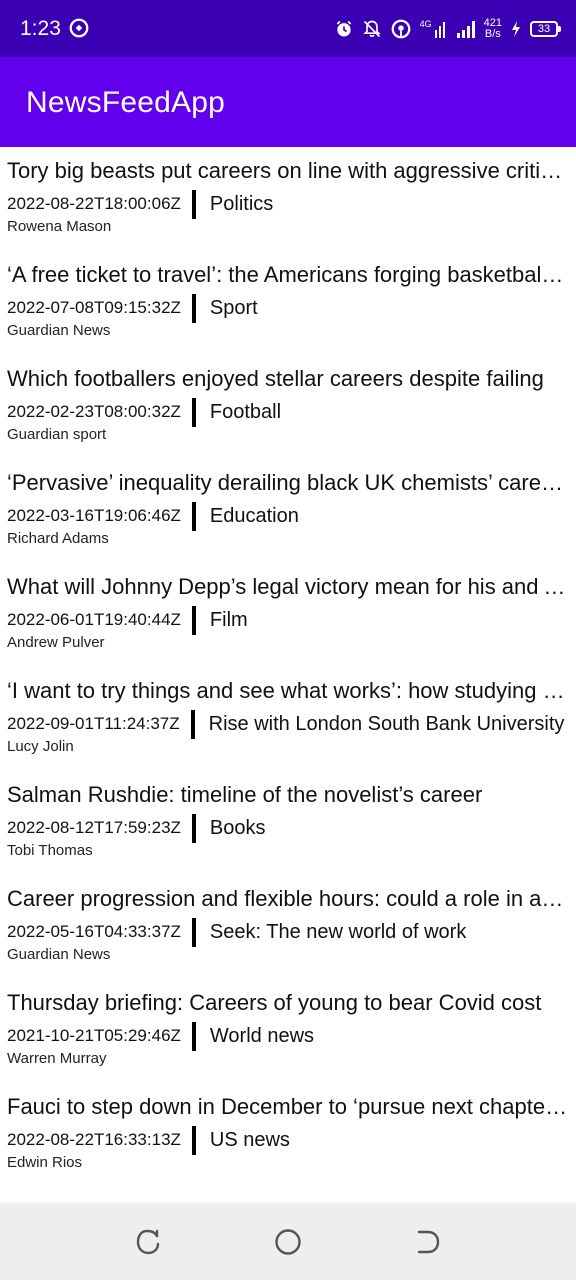  I want to click on news-section: Rise with London South Bank University, so click(386, 723).